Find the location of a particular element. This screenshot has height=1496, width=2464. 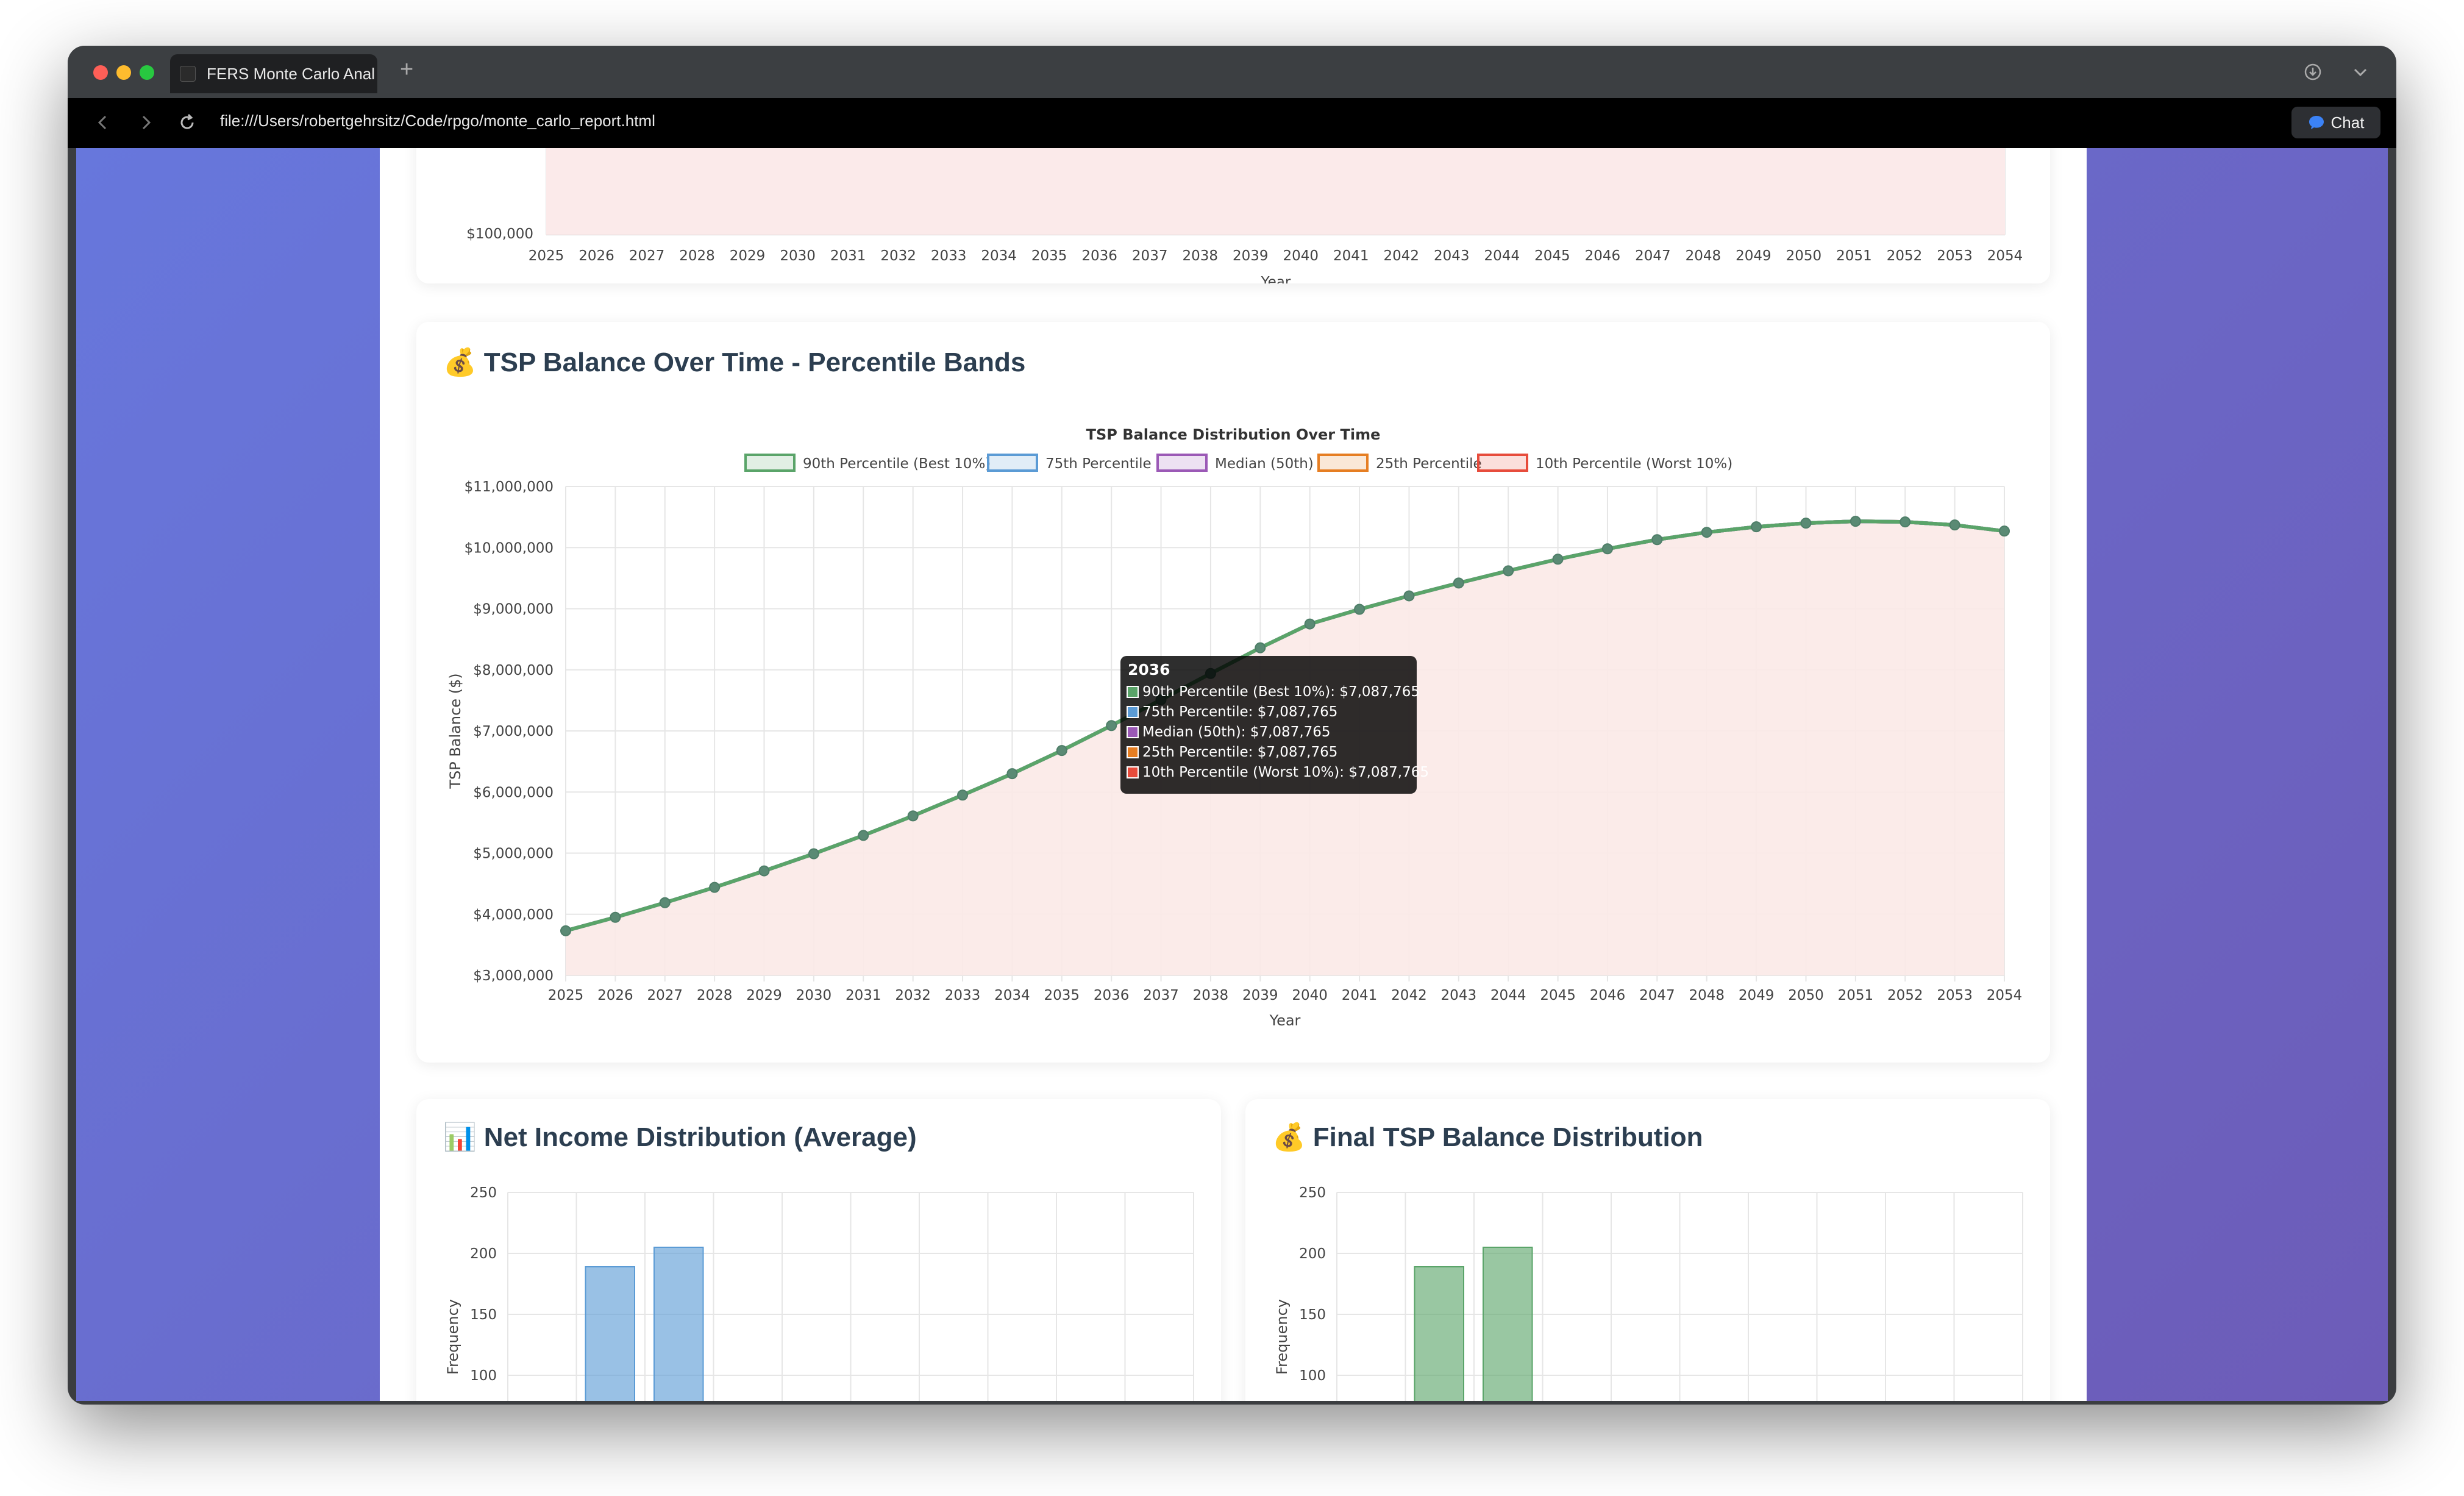

previous-chart-x-tick: 2043 is located at coordinates (1452, 256).